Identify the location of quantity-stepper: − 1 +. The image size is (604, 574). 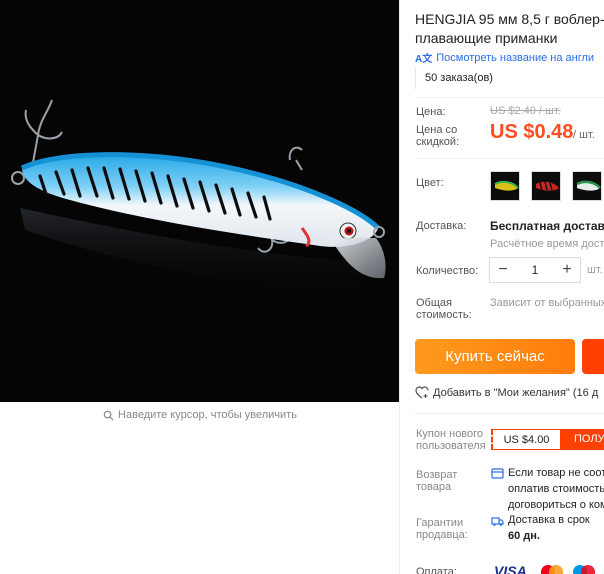
(535, 270).